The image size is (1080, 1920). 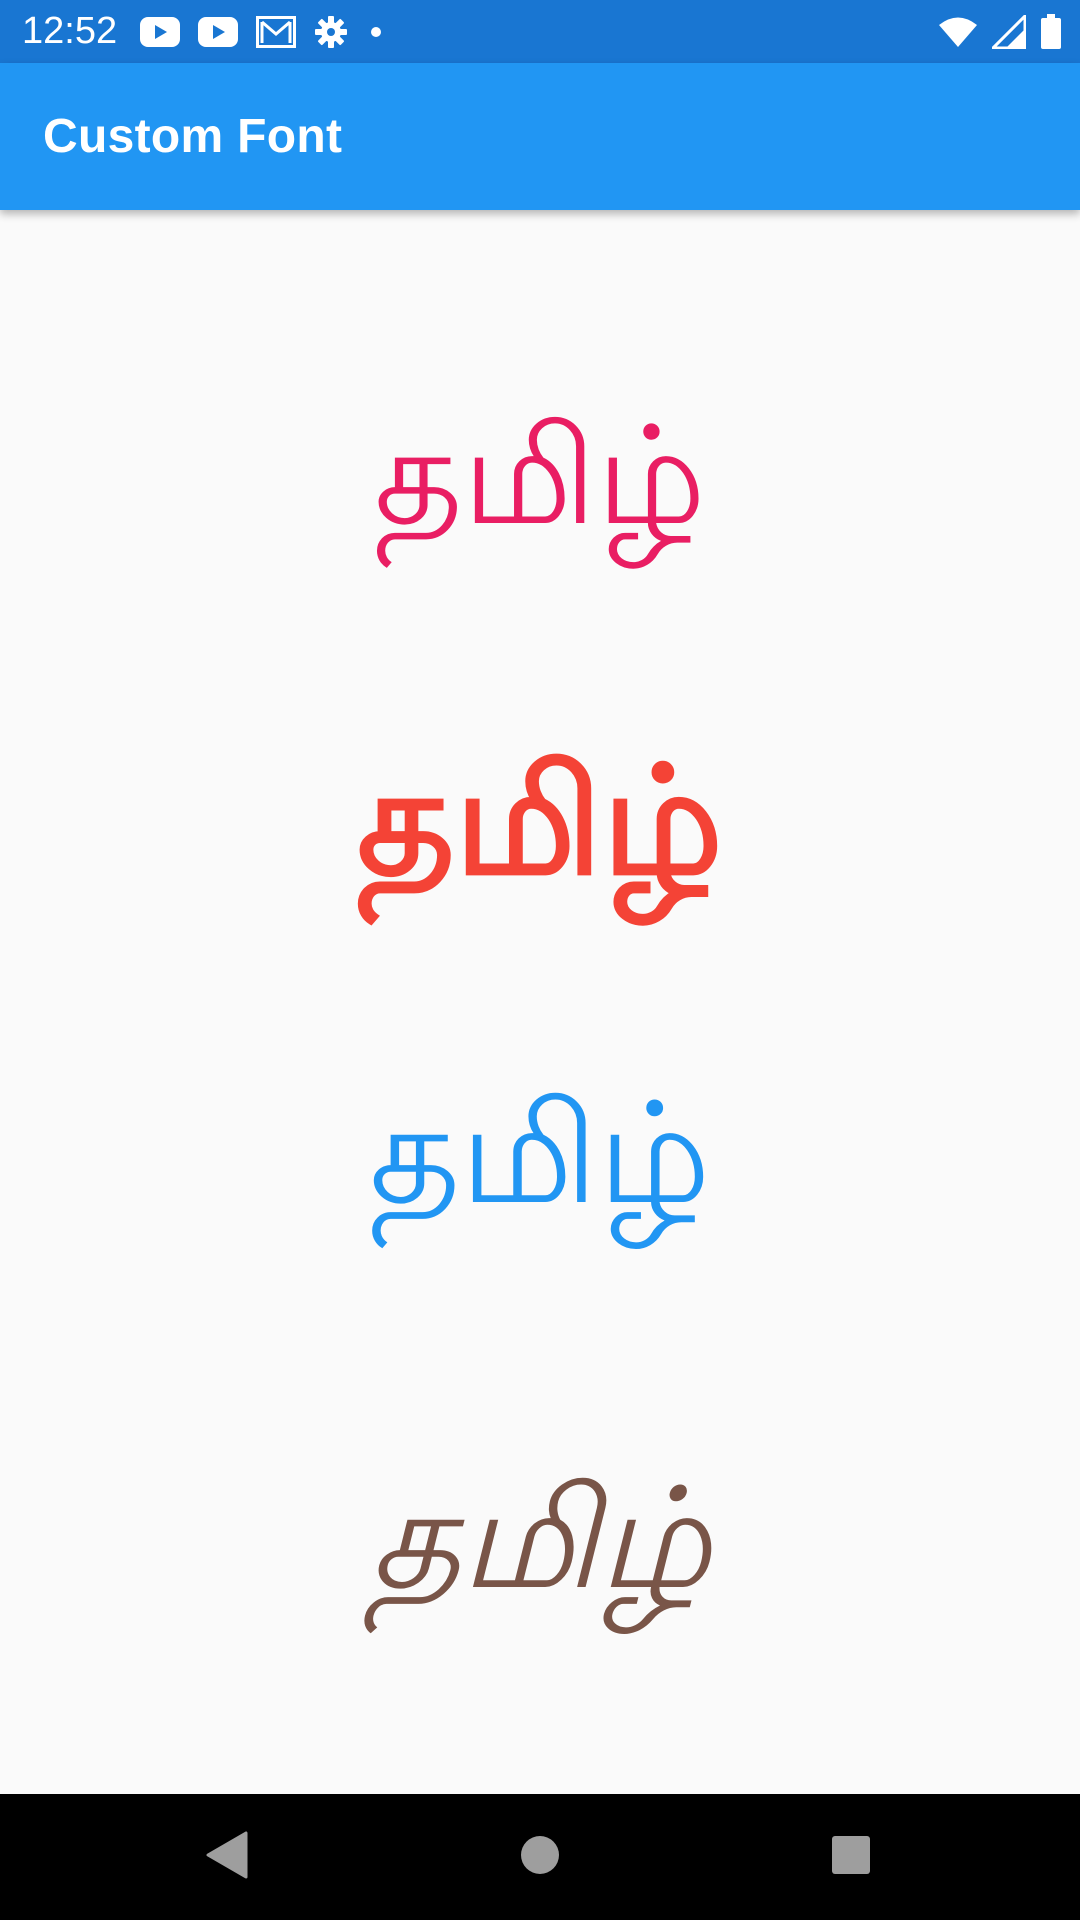 I want to click on dot-icon, so click(x=376, y=32).